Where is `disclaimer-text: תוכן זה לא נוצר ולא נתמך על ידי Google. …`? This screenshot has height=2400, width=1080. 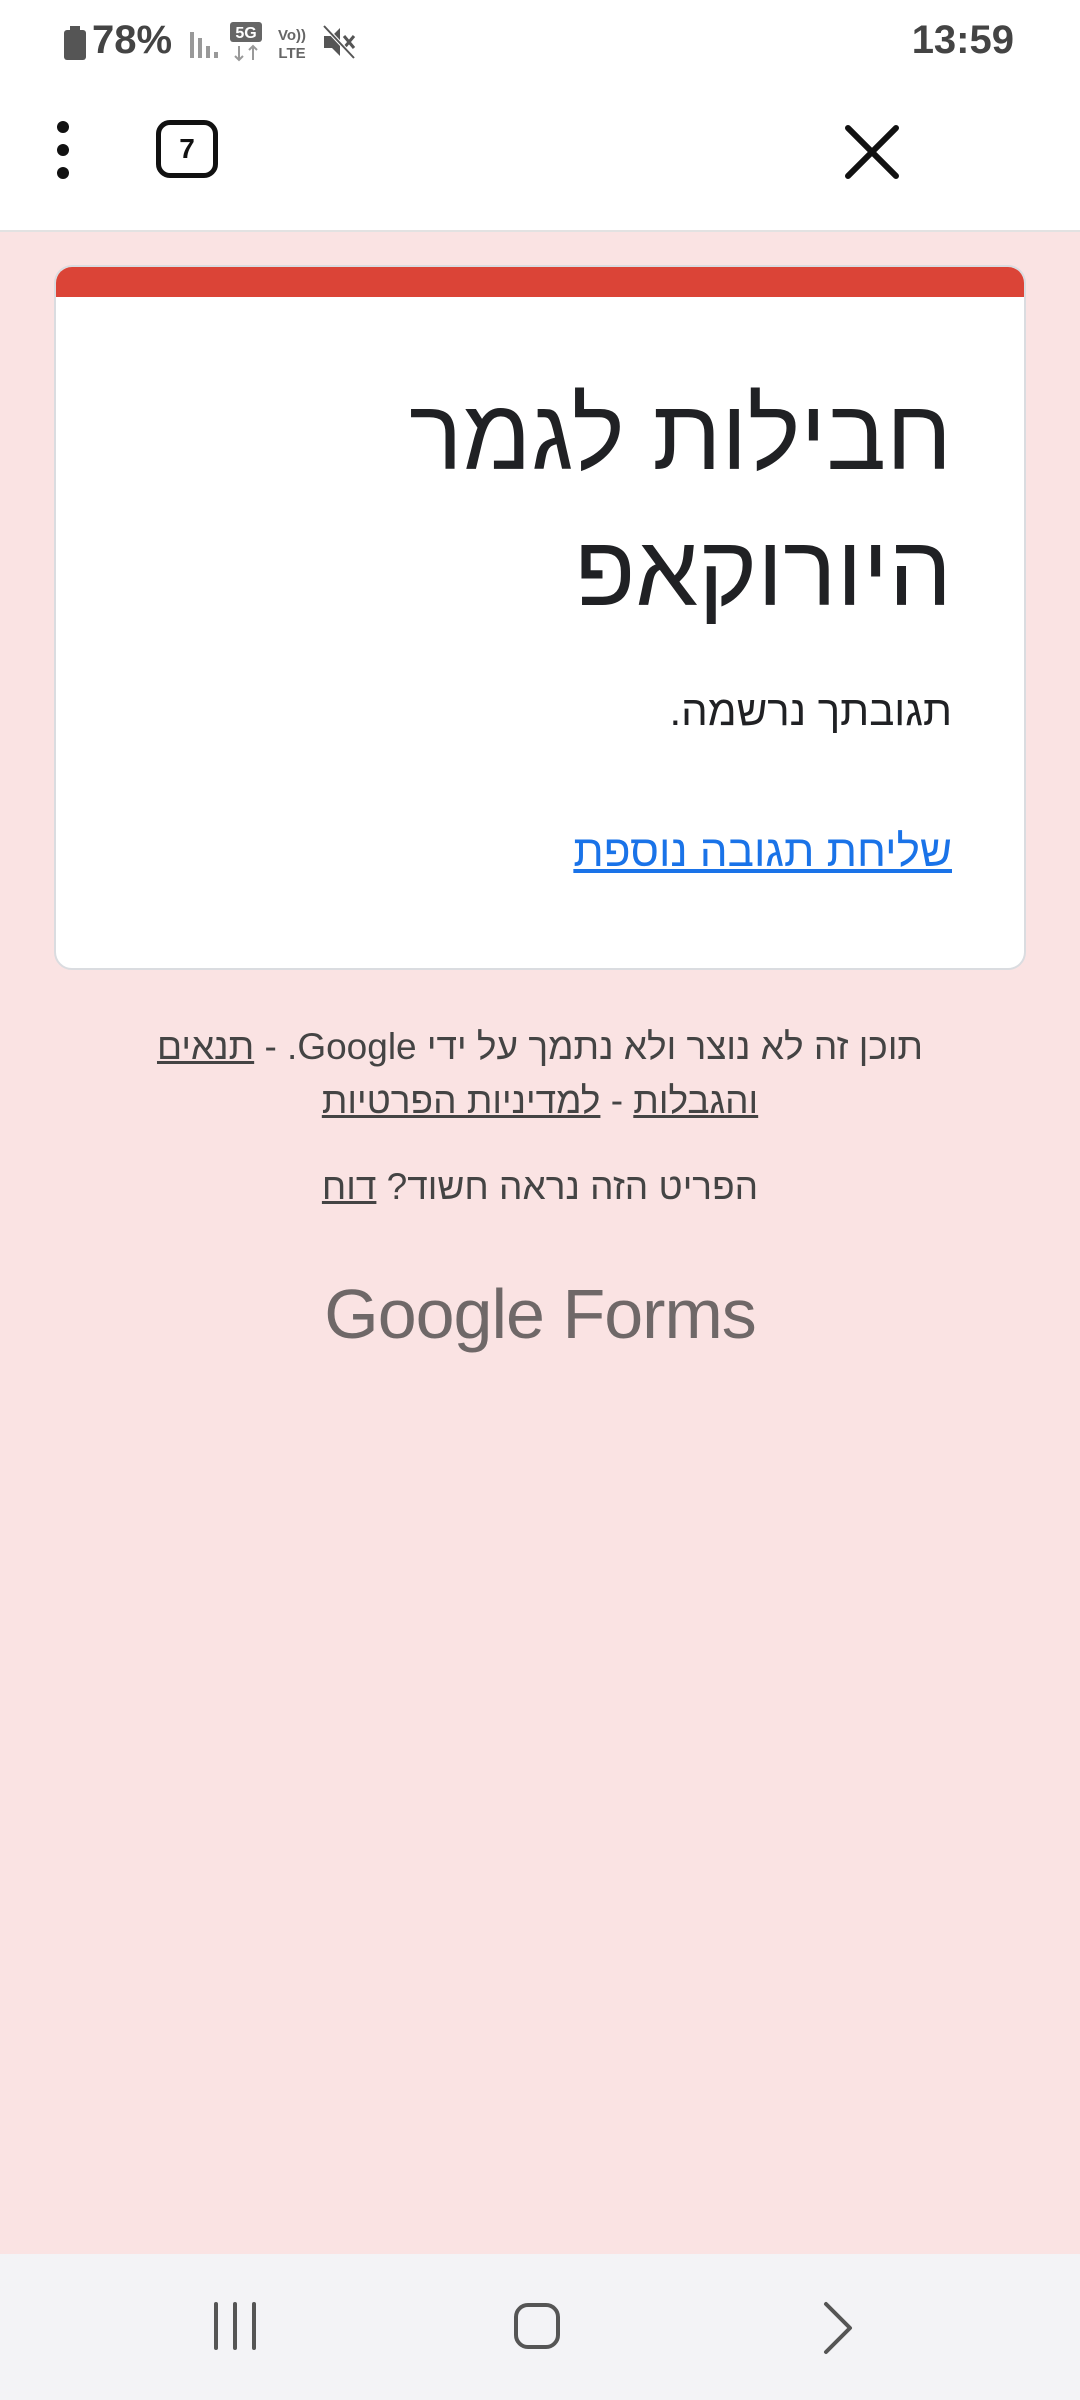
disclaimer-text: תוכן זה לא נוצר ולא נתמך על ידי Google. … is located at coordinates (593, 1046).